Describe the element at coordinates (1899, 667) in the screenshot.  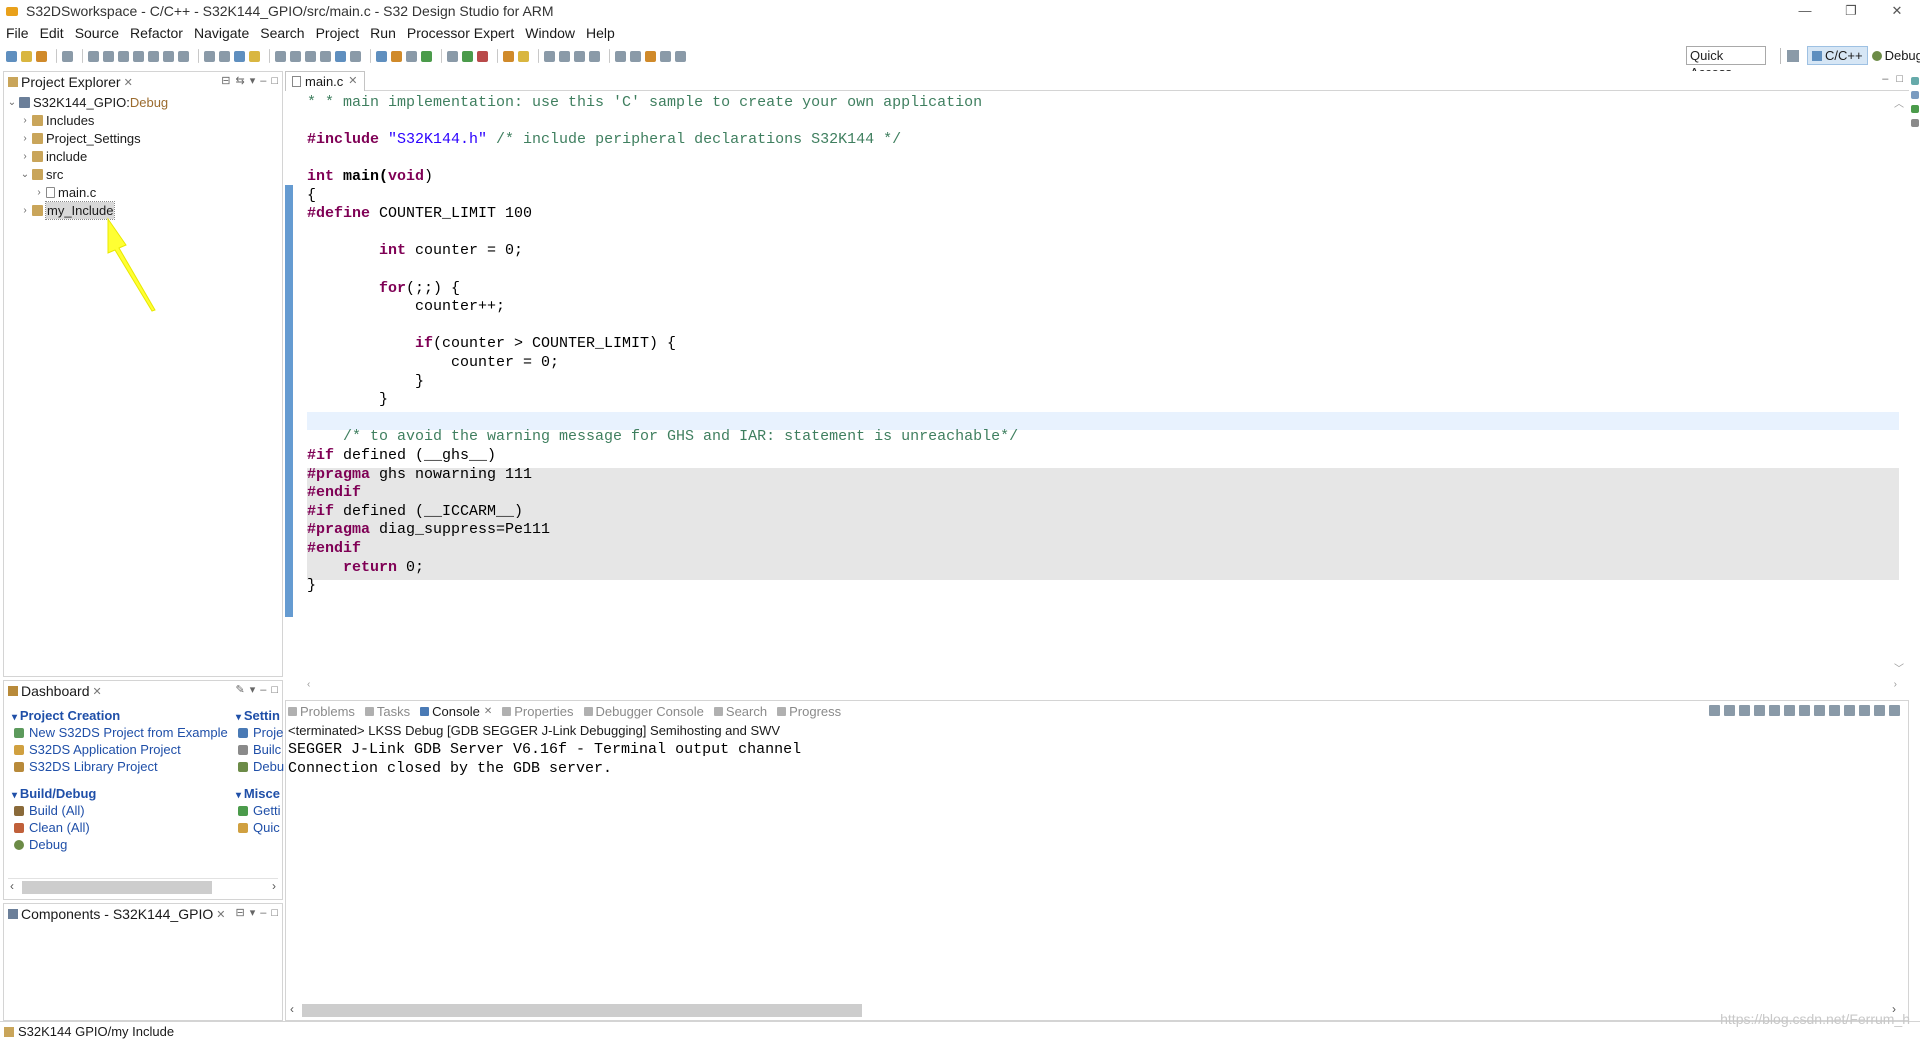
I see `scroll-down-icon: ﹀` at that location.